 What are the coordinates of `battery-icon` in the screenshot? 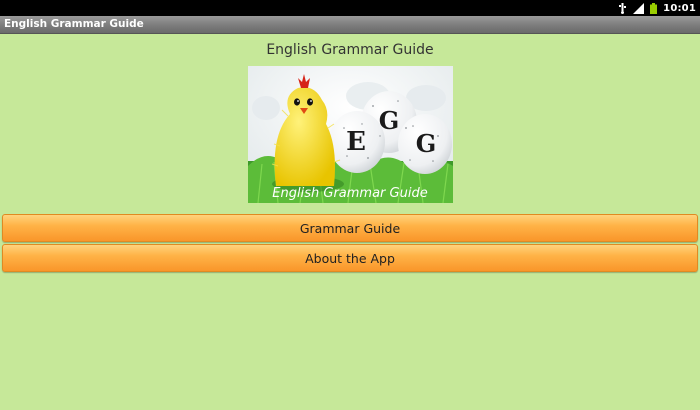 It's located at (654, 8).